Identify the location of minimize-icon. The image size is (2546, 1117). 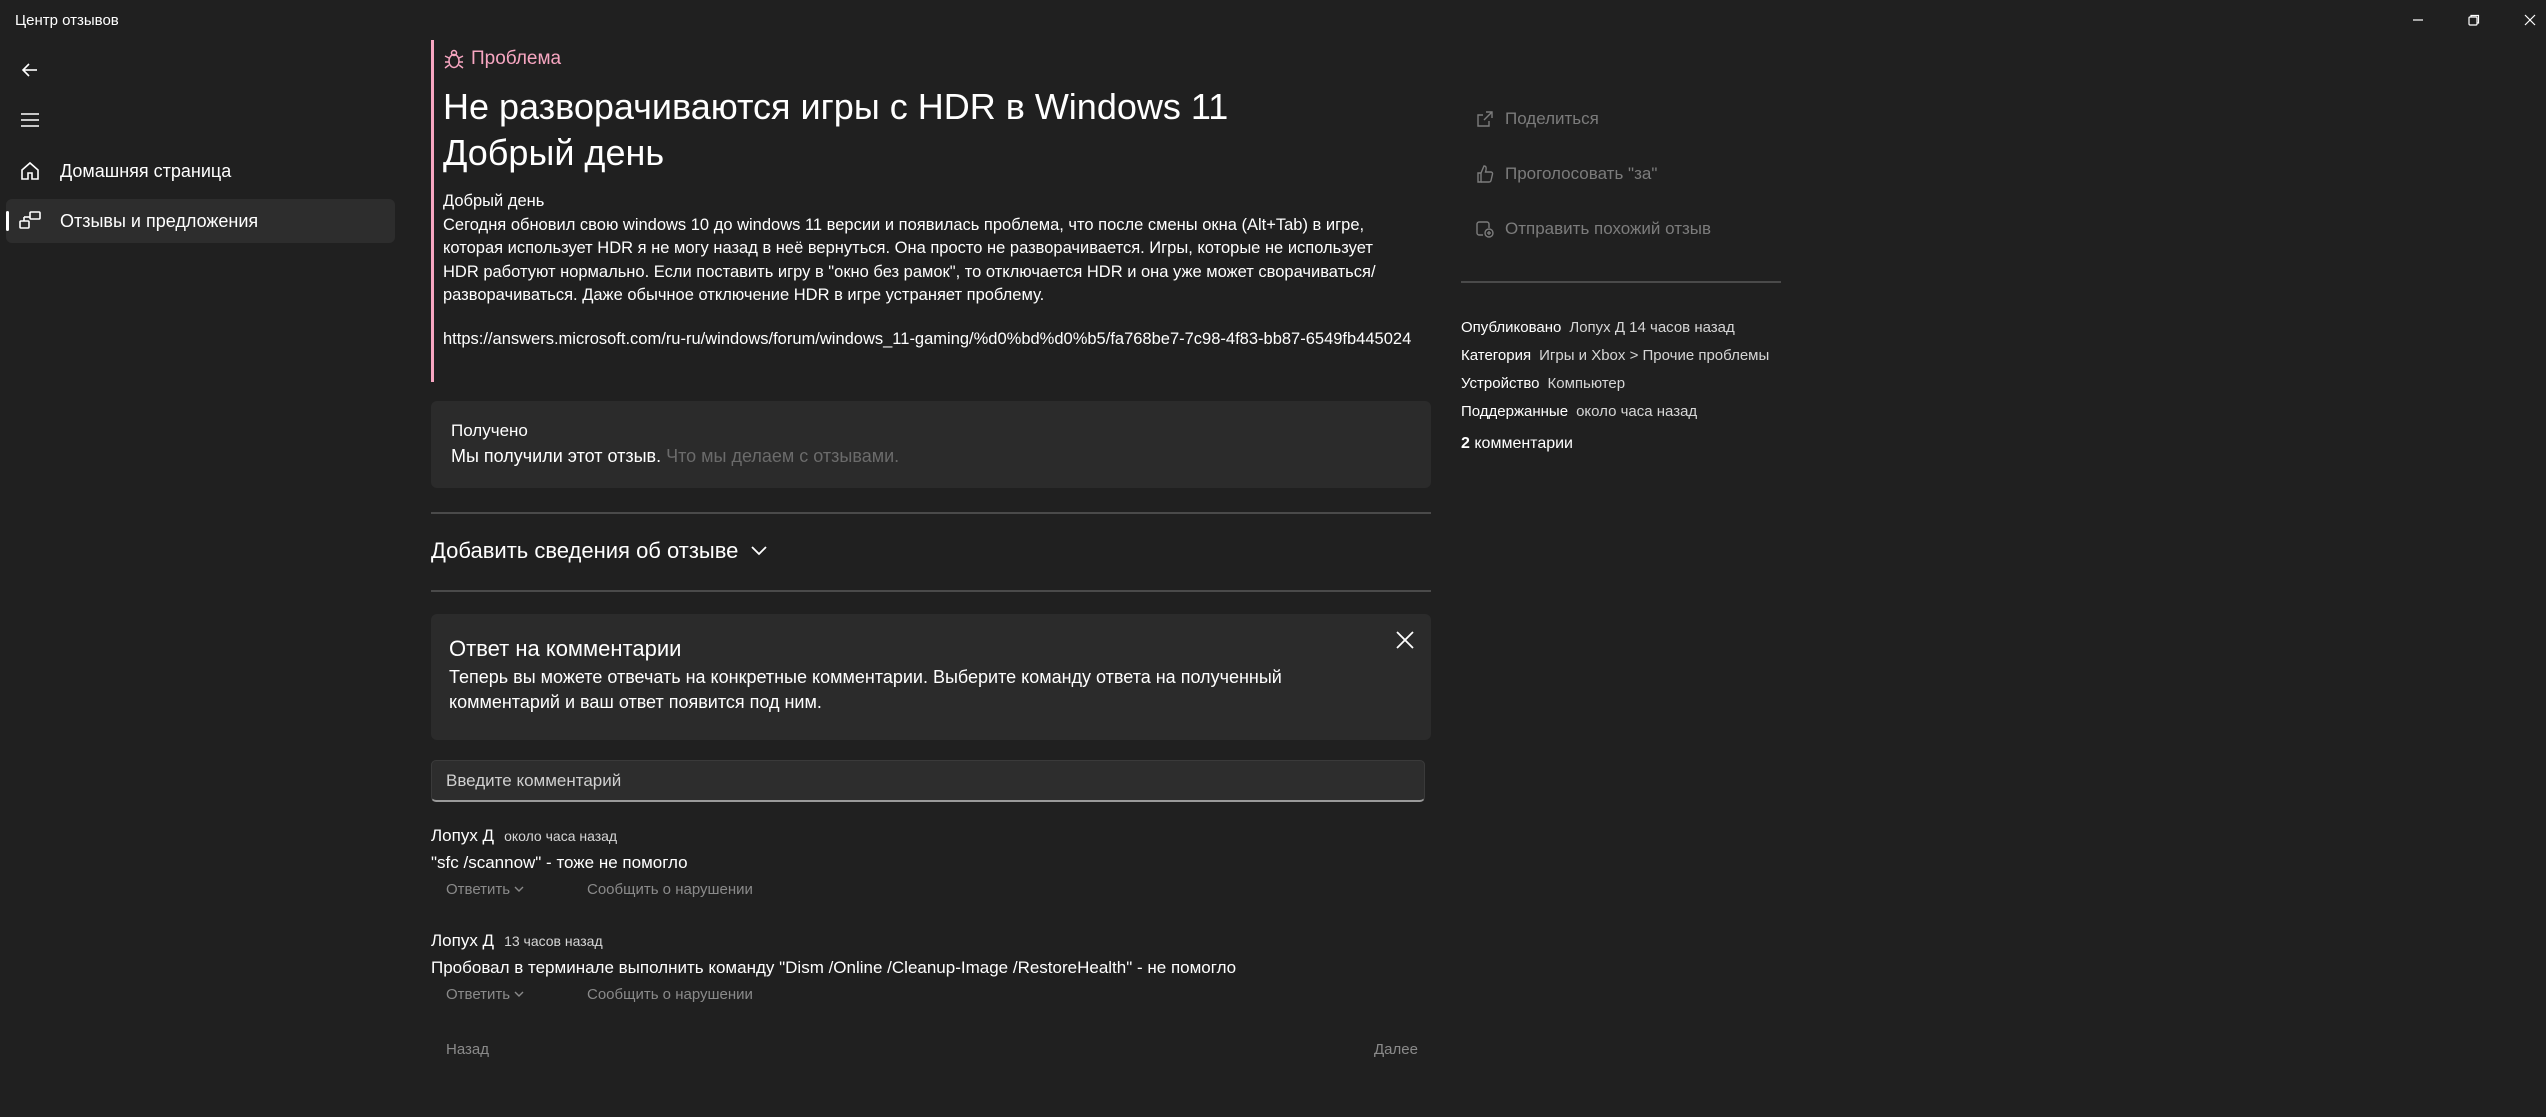
(2418, 20).